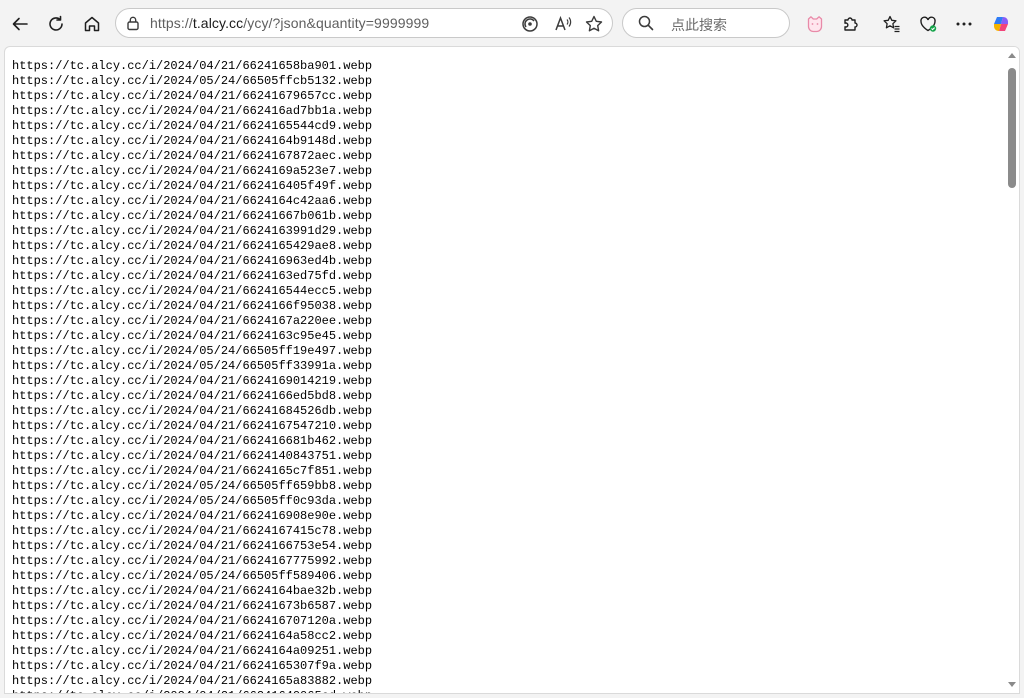 The width and height of the screenshot is (1024, 698). I want to click on favorites-button, so click(892, 24).